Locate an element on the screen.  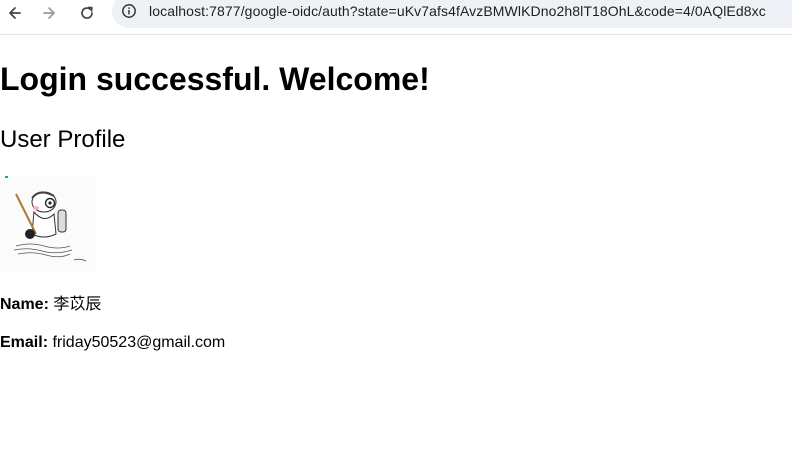
reload-icon is located at coordinates (87, 12).